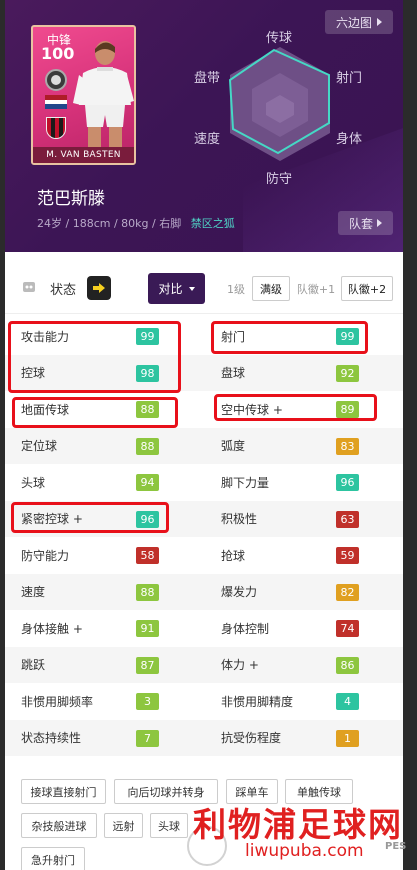  Describe the element at coordinates (347, 409) in the screenshot. I see `stat-value: 89` at that location.